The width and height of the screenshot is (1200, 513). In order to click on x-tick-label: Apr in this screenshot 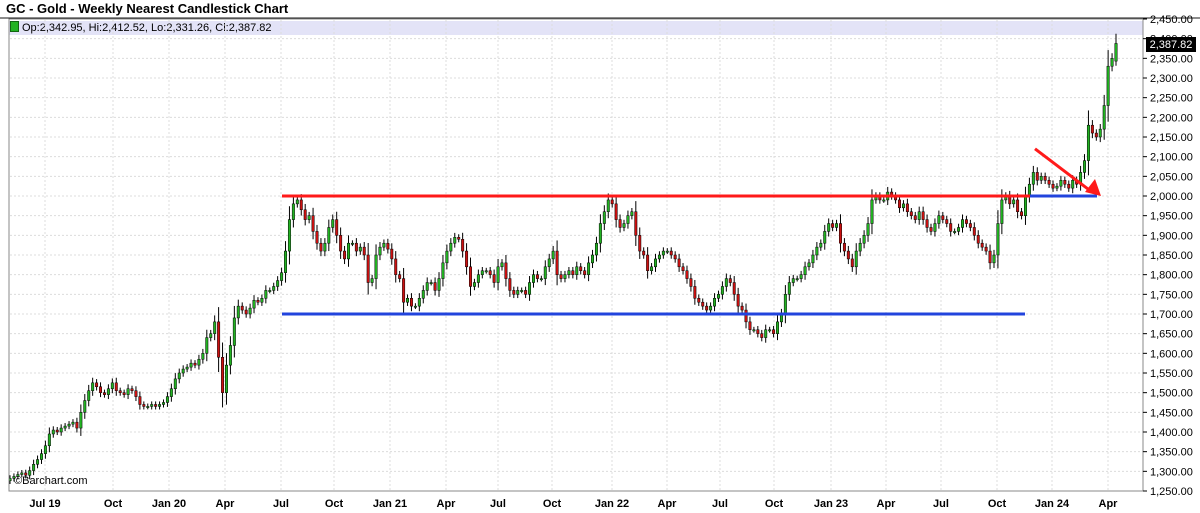, I will do `click(226, 504)`.